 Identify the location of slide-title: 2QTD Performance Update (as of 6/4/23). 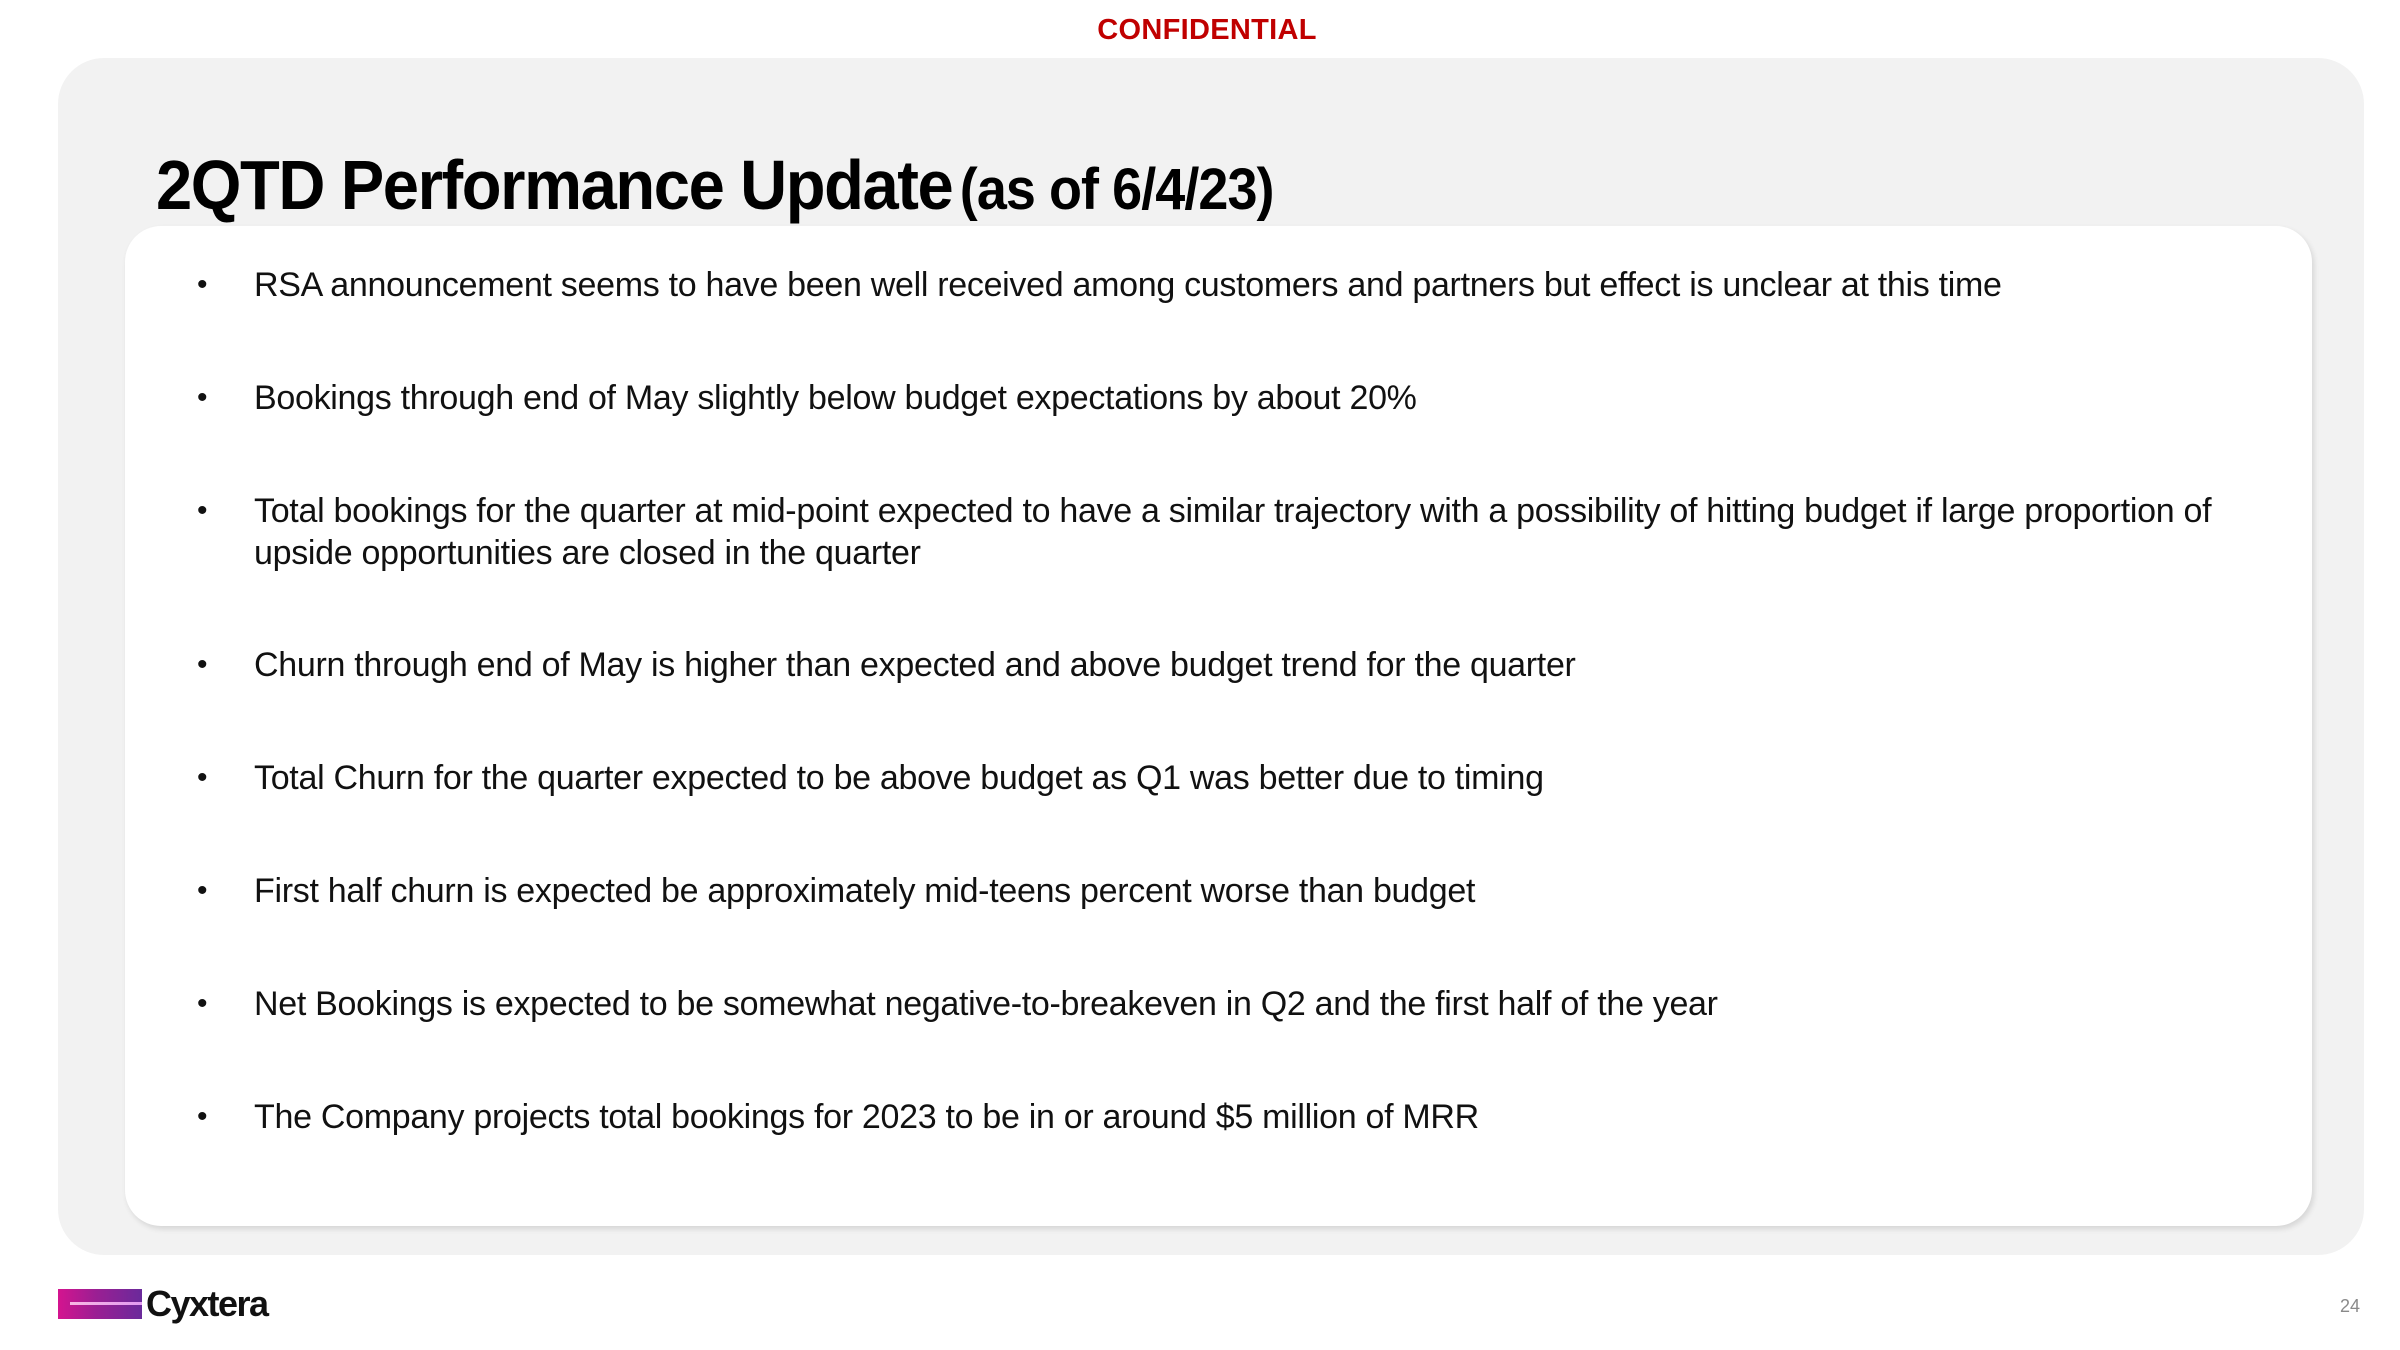
(715, 185).